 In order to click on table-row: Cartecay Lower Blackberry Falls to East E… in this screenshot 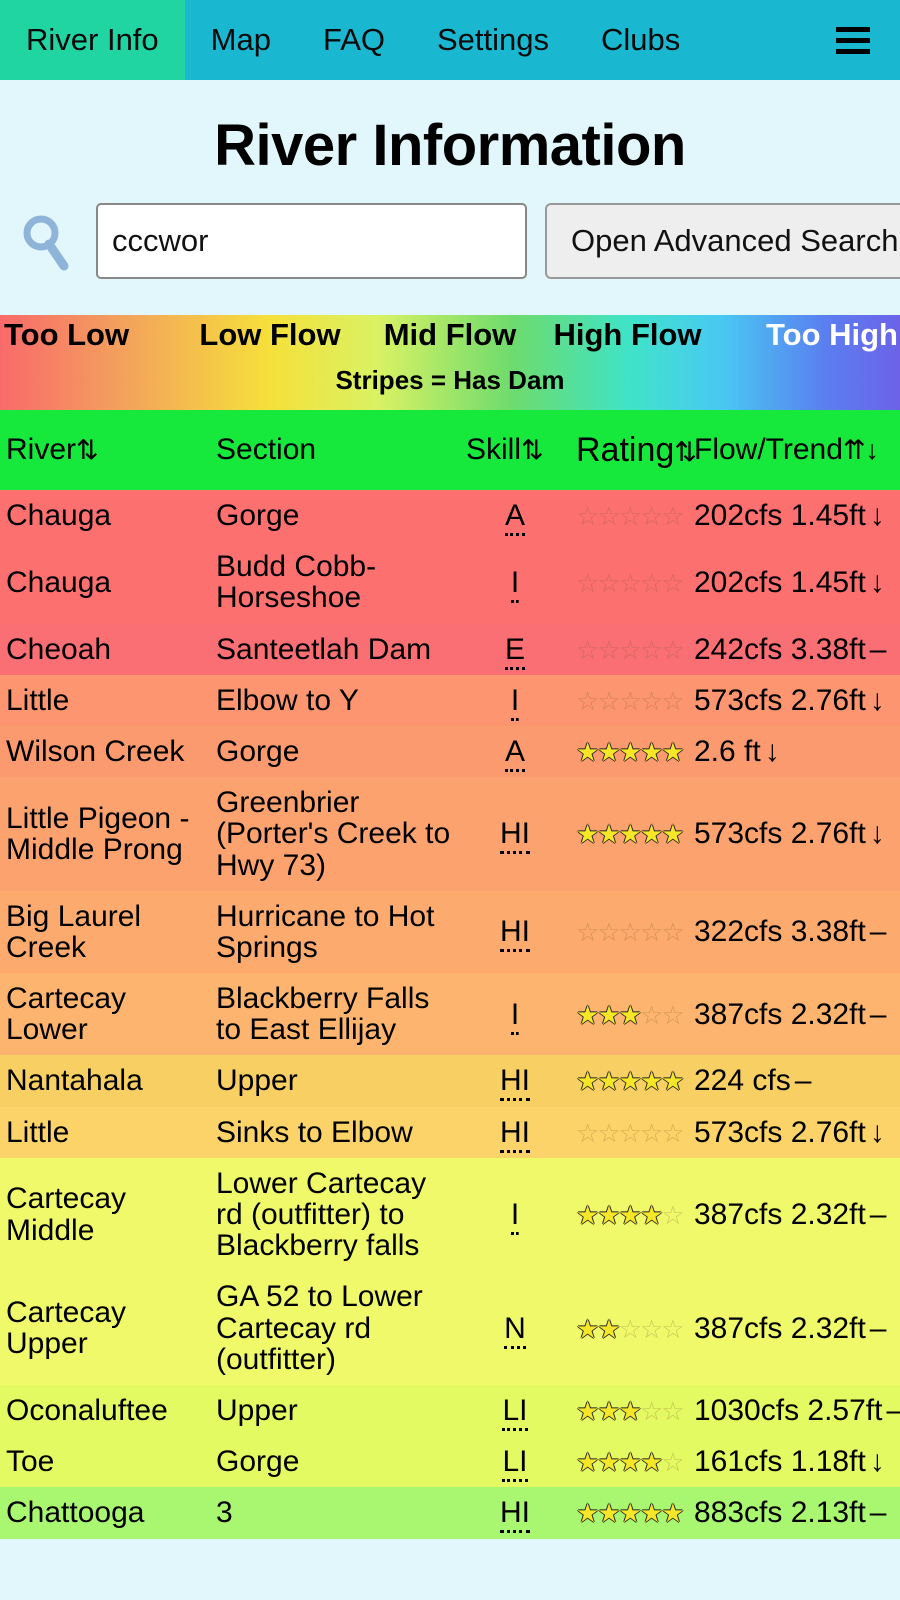, I will do `click(450, 1014)`.